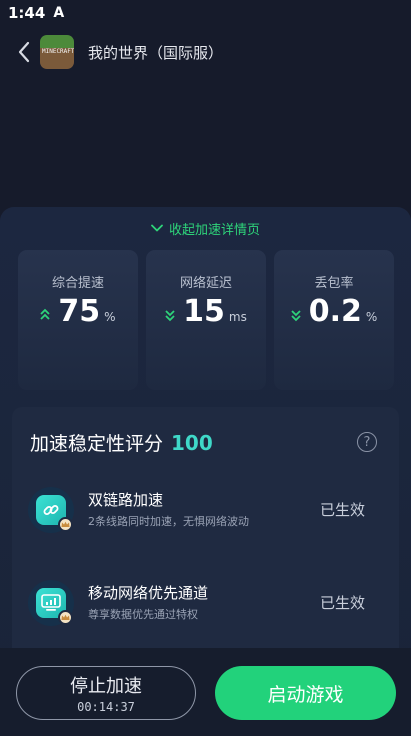 This screenshot has width=411, height=736. Describe the element at coordinates (97, 444) in the screenshot. I see `stability-title-text: 加速稳定性评分` at that location.